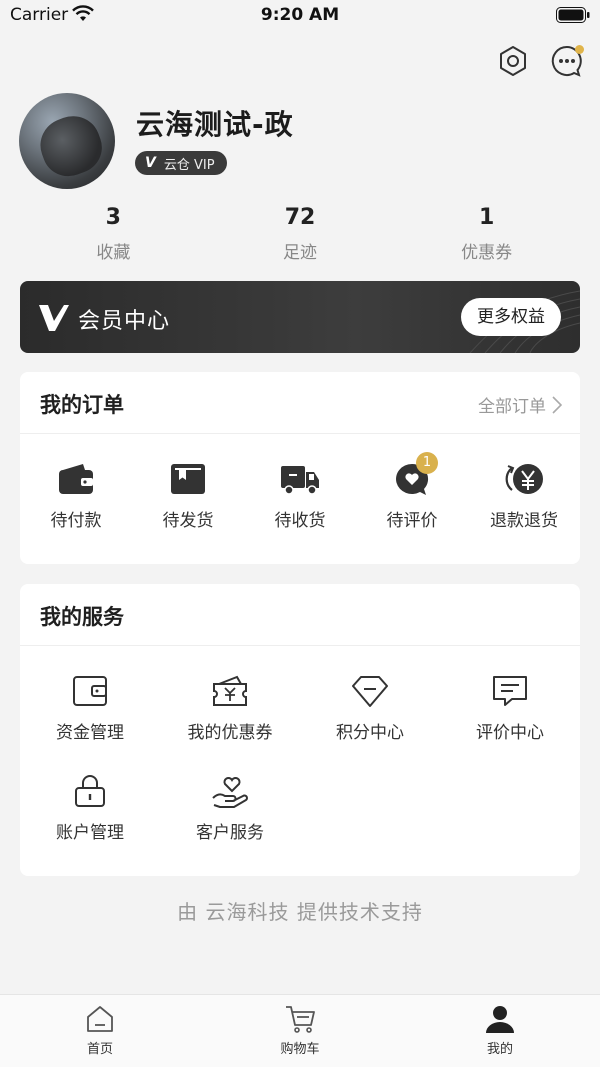  What do you see at coordinates (300, 615) in the screenshot?
I see `services-card-header: 我的服务` at bounding box center [300, 615].